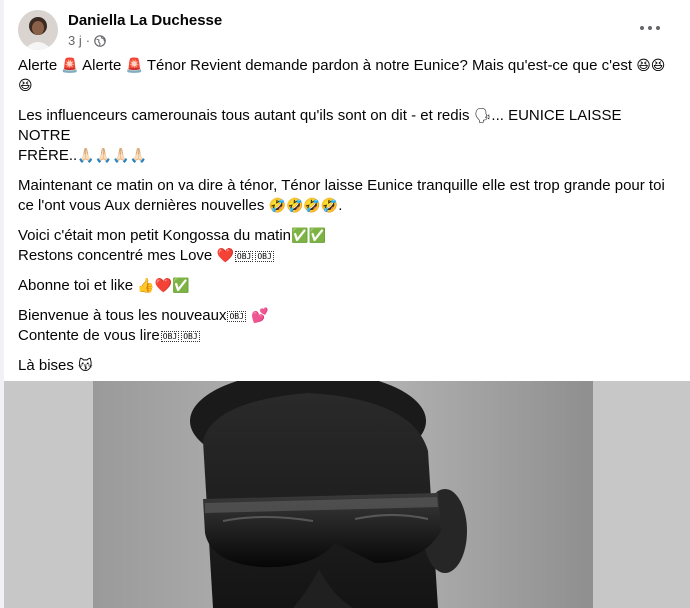 Image resolution: width=690 pixels, height=608 pixels. Describe the element at coordinates (75, 40) in the screenshot. I see `post-time: 3 j` at that location.